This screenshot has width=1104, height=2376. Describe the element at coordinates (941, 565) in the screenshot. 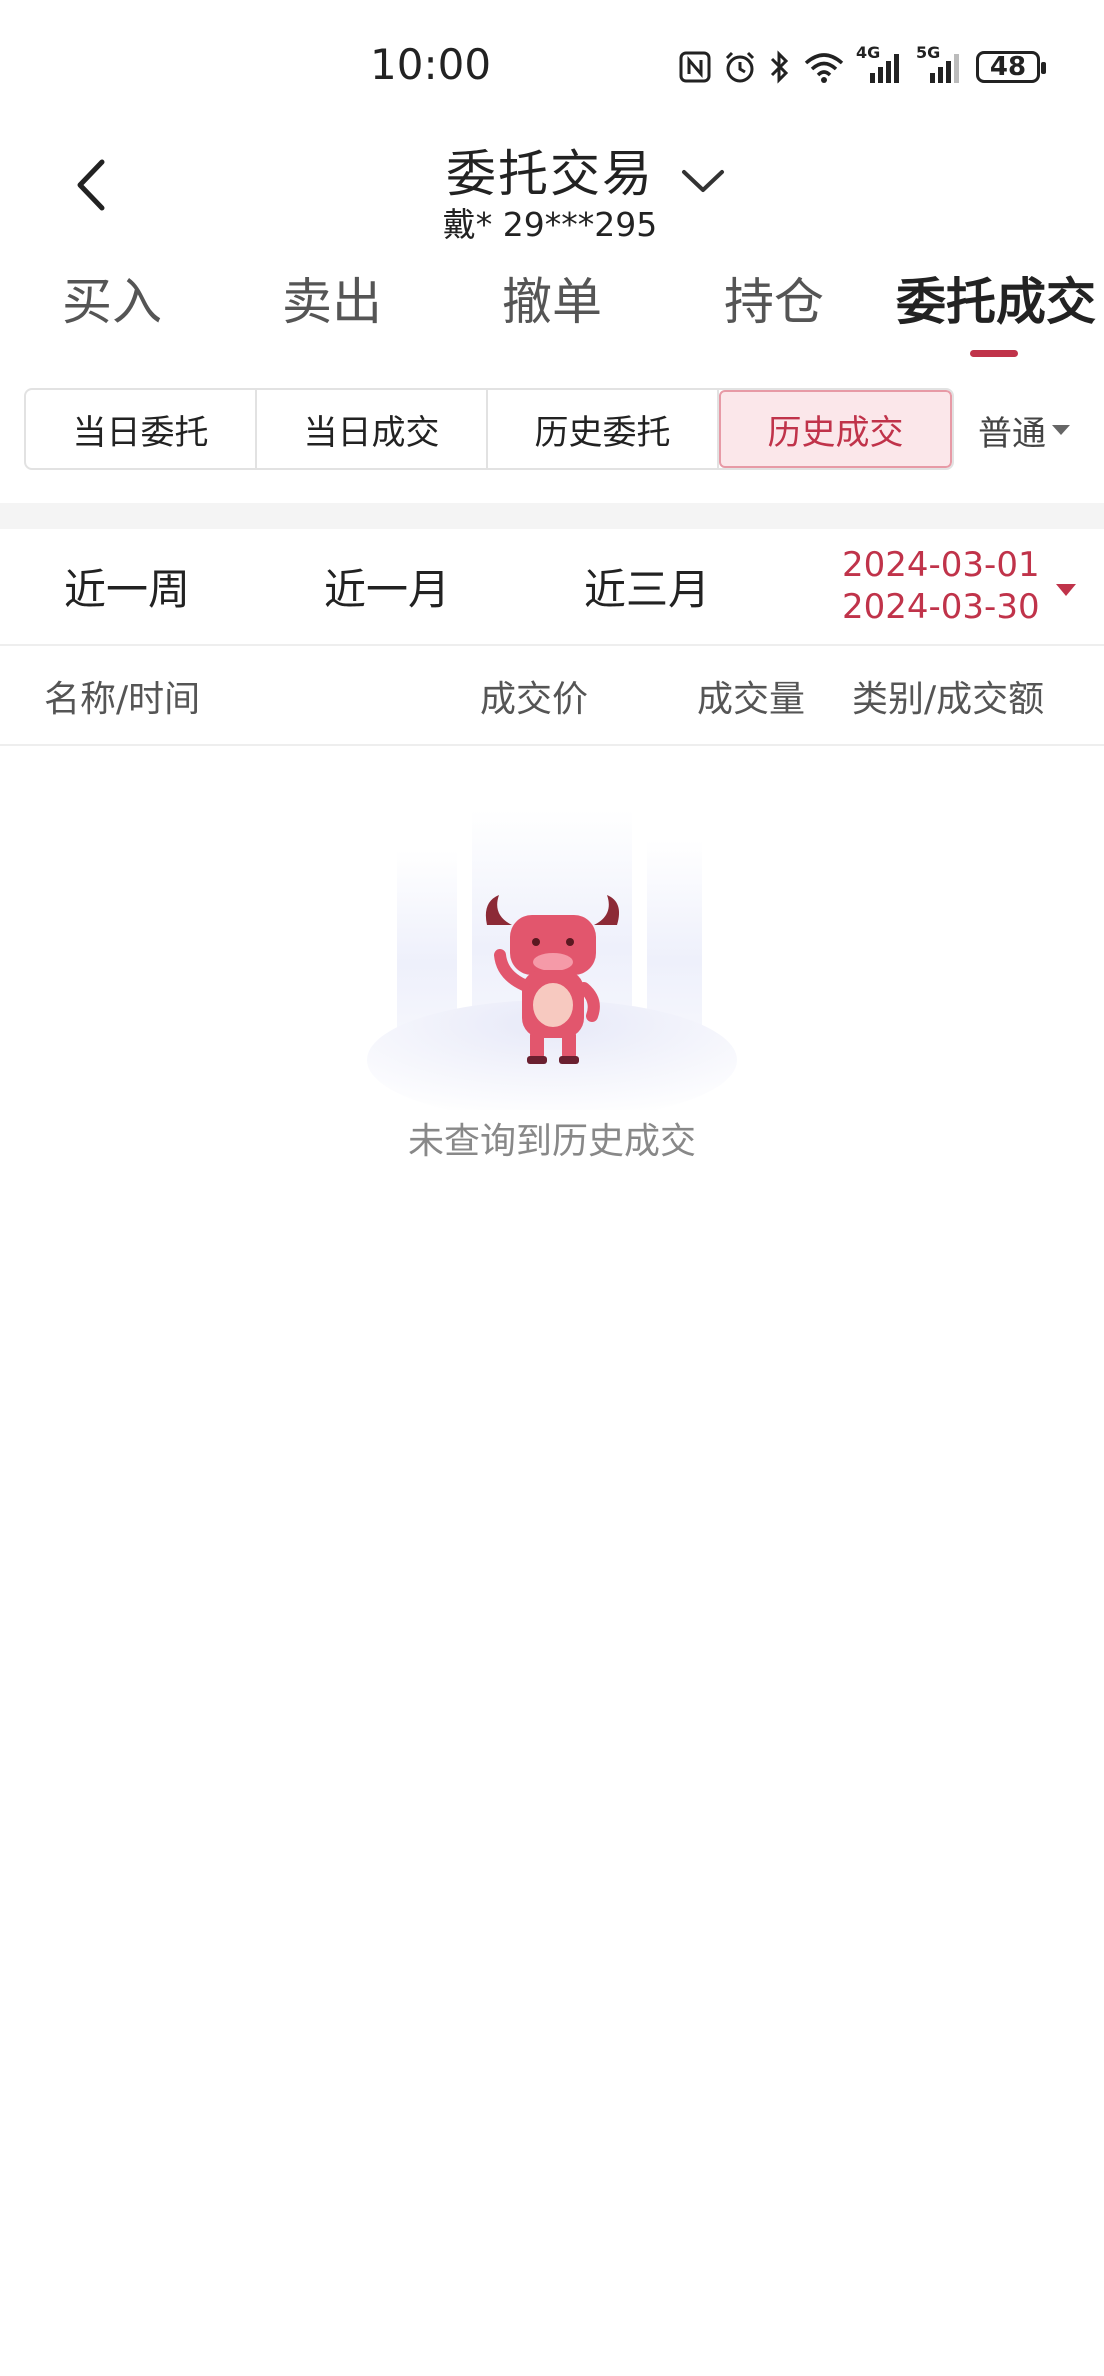

I see `date-range-start: 2024-03-01` at that location.